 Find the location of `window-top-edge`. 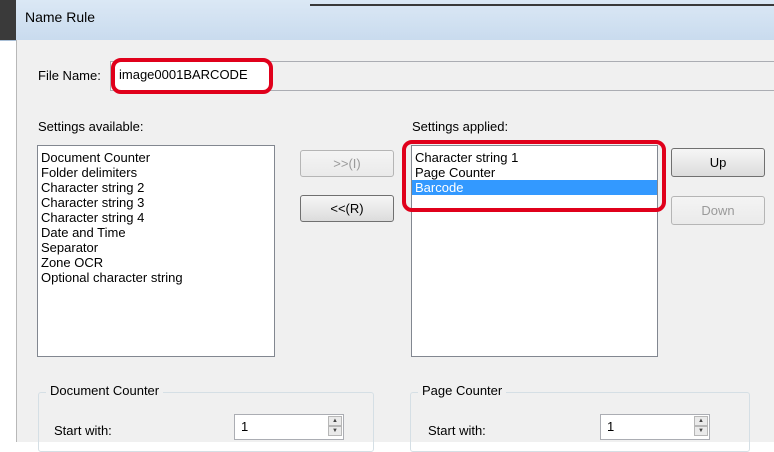

window-top-edge is located at coordinates (542, 5).